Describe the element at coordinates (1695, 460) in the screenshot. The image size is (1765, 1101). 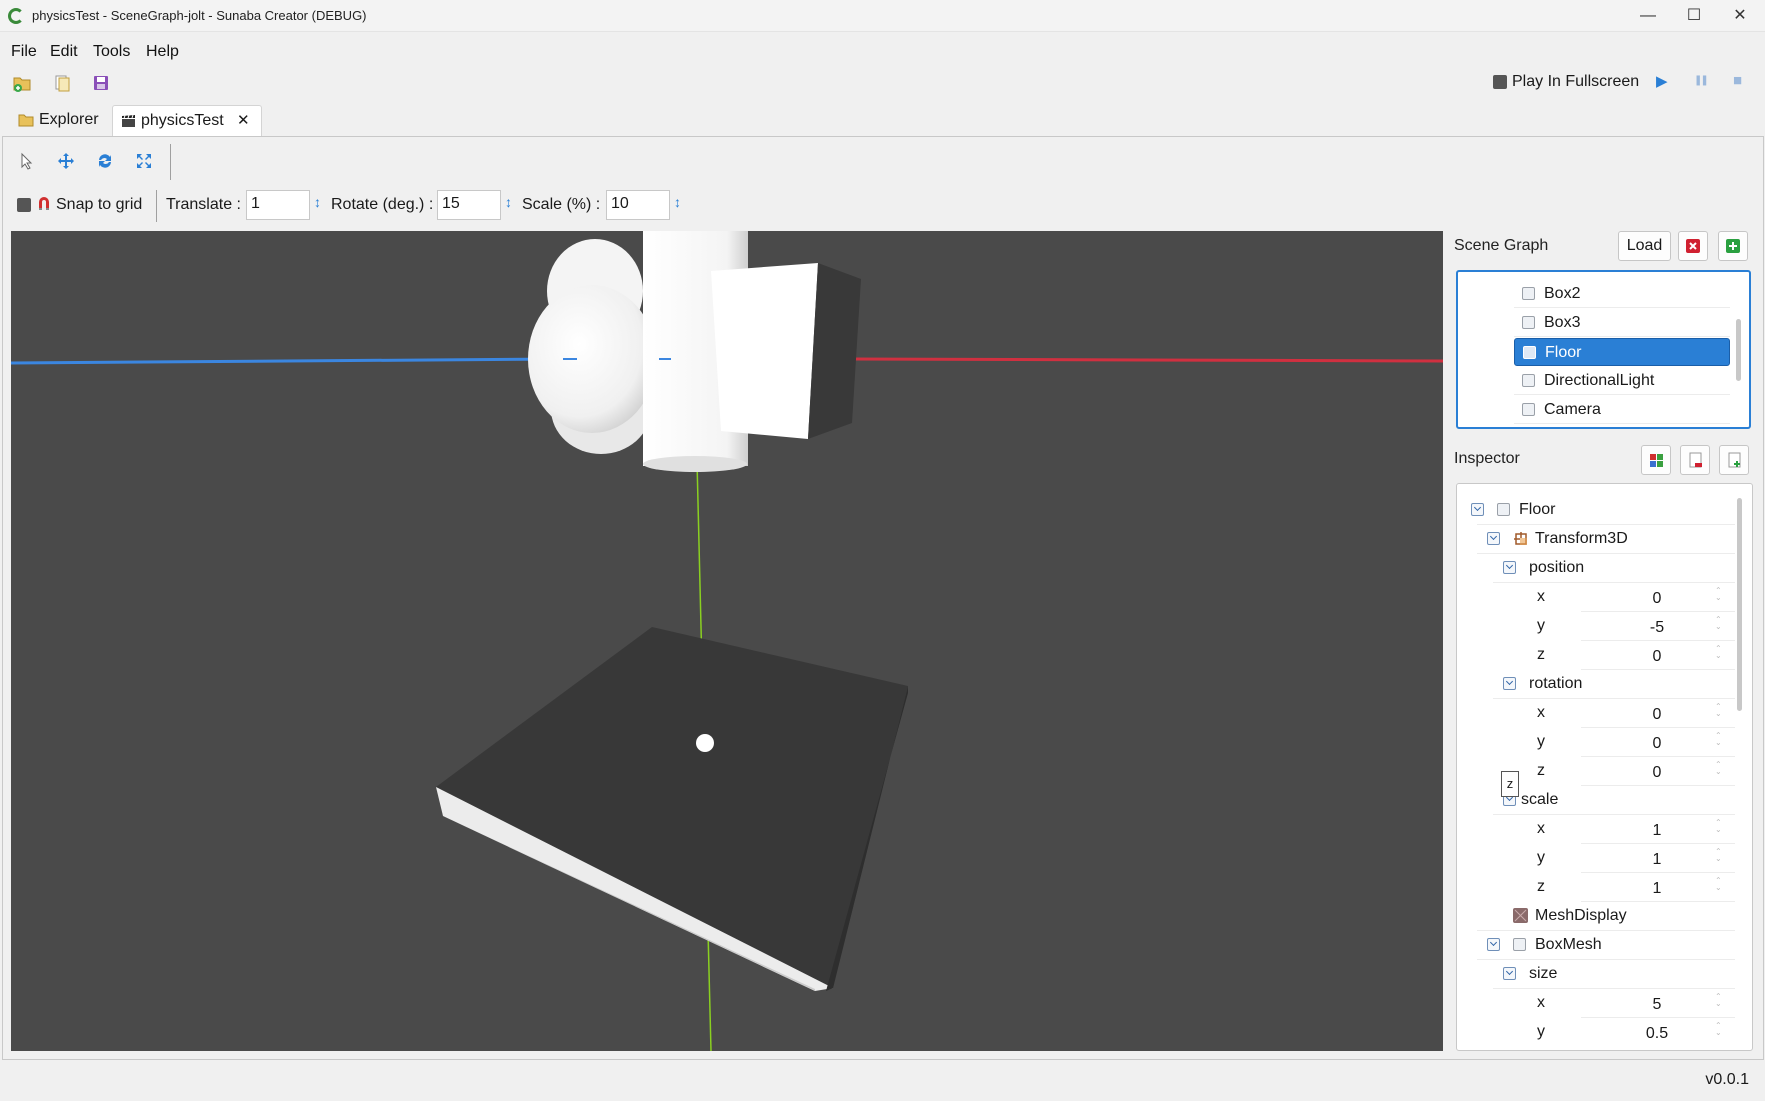
I see `remove-component-button` at that location.